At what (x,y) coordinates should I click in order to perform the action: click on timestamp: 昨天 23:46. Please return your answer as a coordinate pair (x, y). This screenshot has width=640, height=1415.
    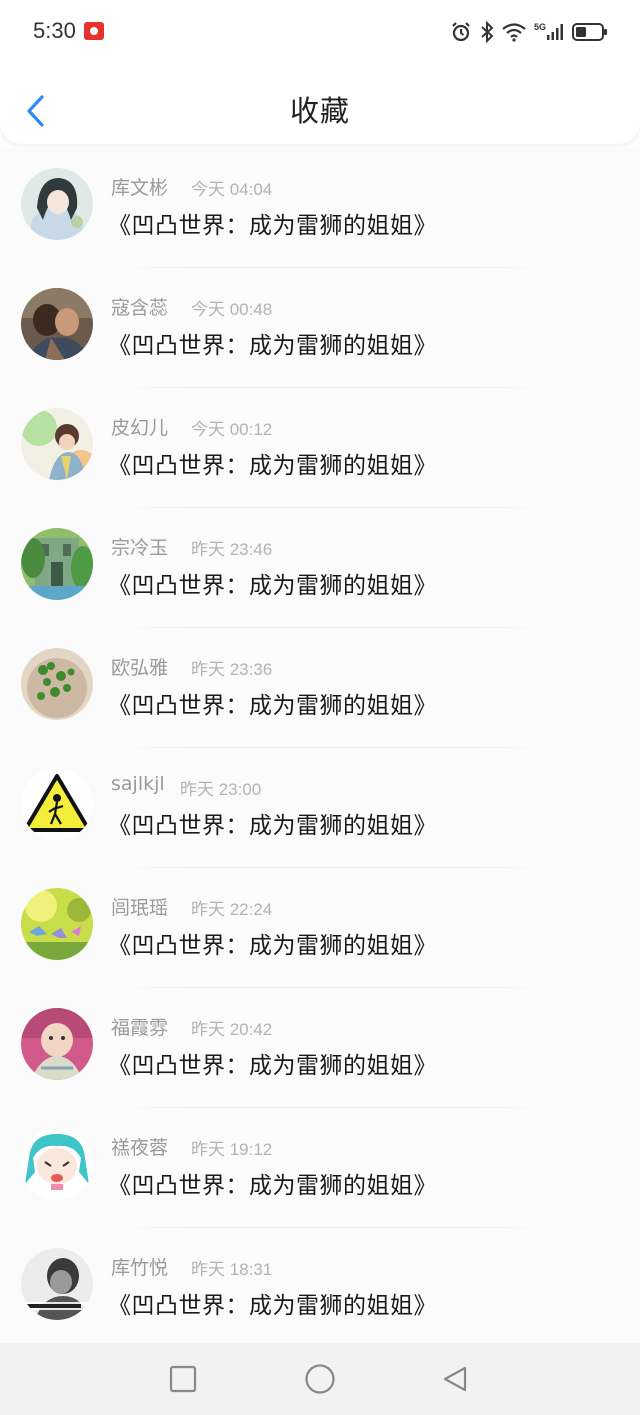
    Looking at the image, I should click on (232, 549).